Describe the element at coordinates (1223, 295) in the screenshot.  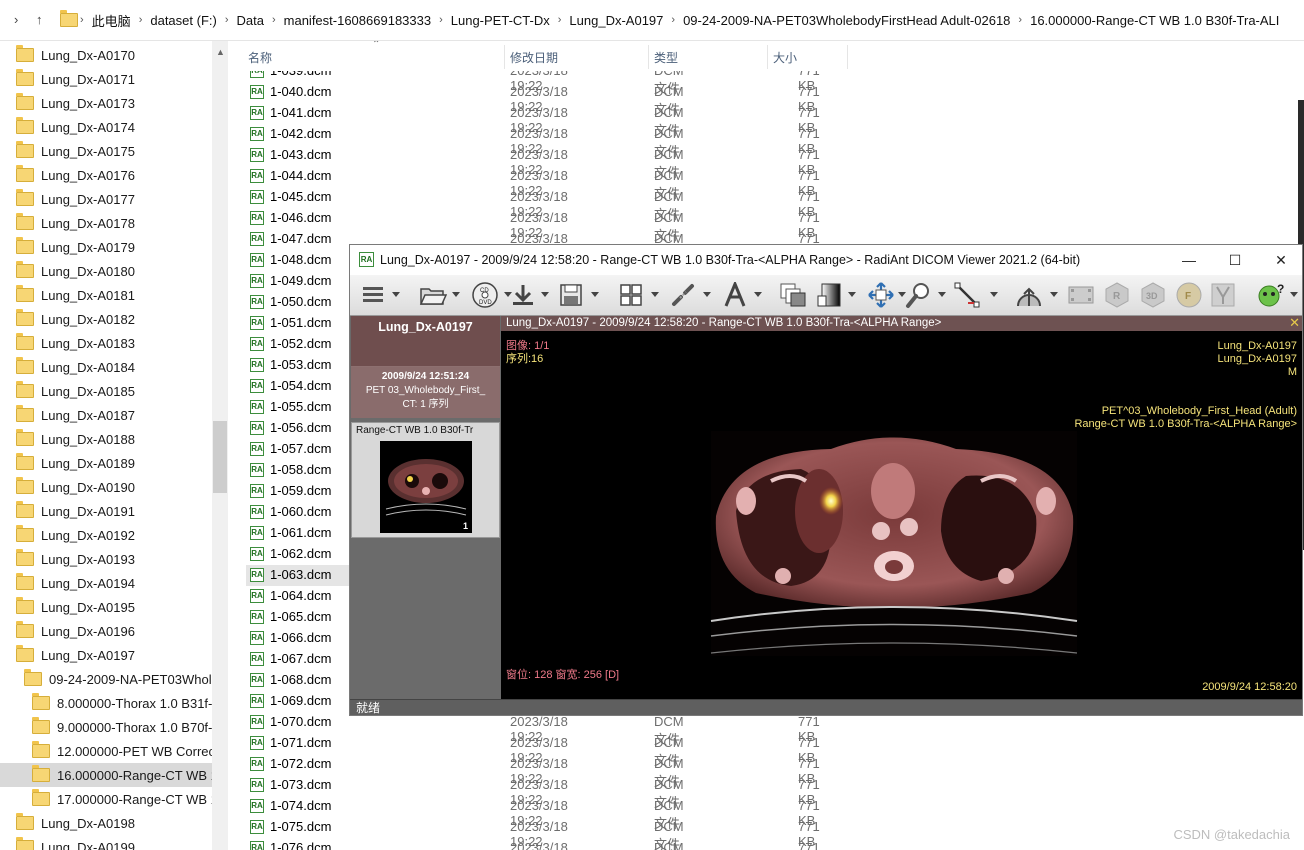
I see `dental-icon` at that location.